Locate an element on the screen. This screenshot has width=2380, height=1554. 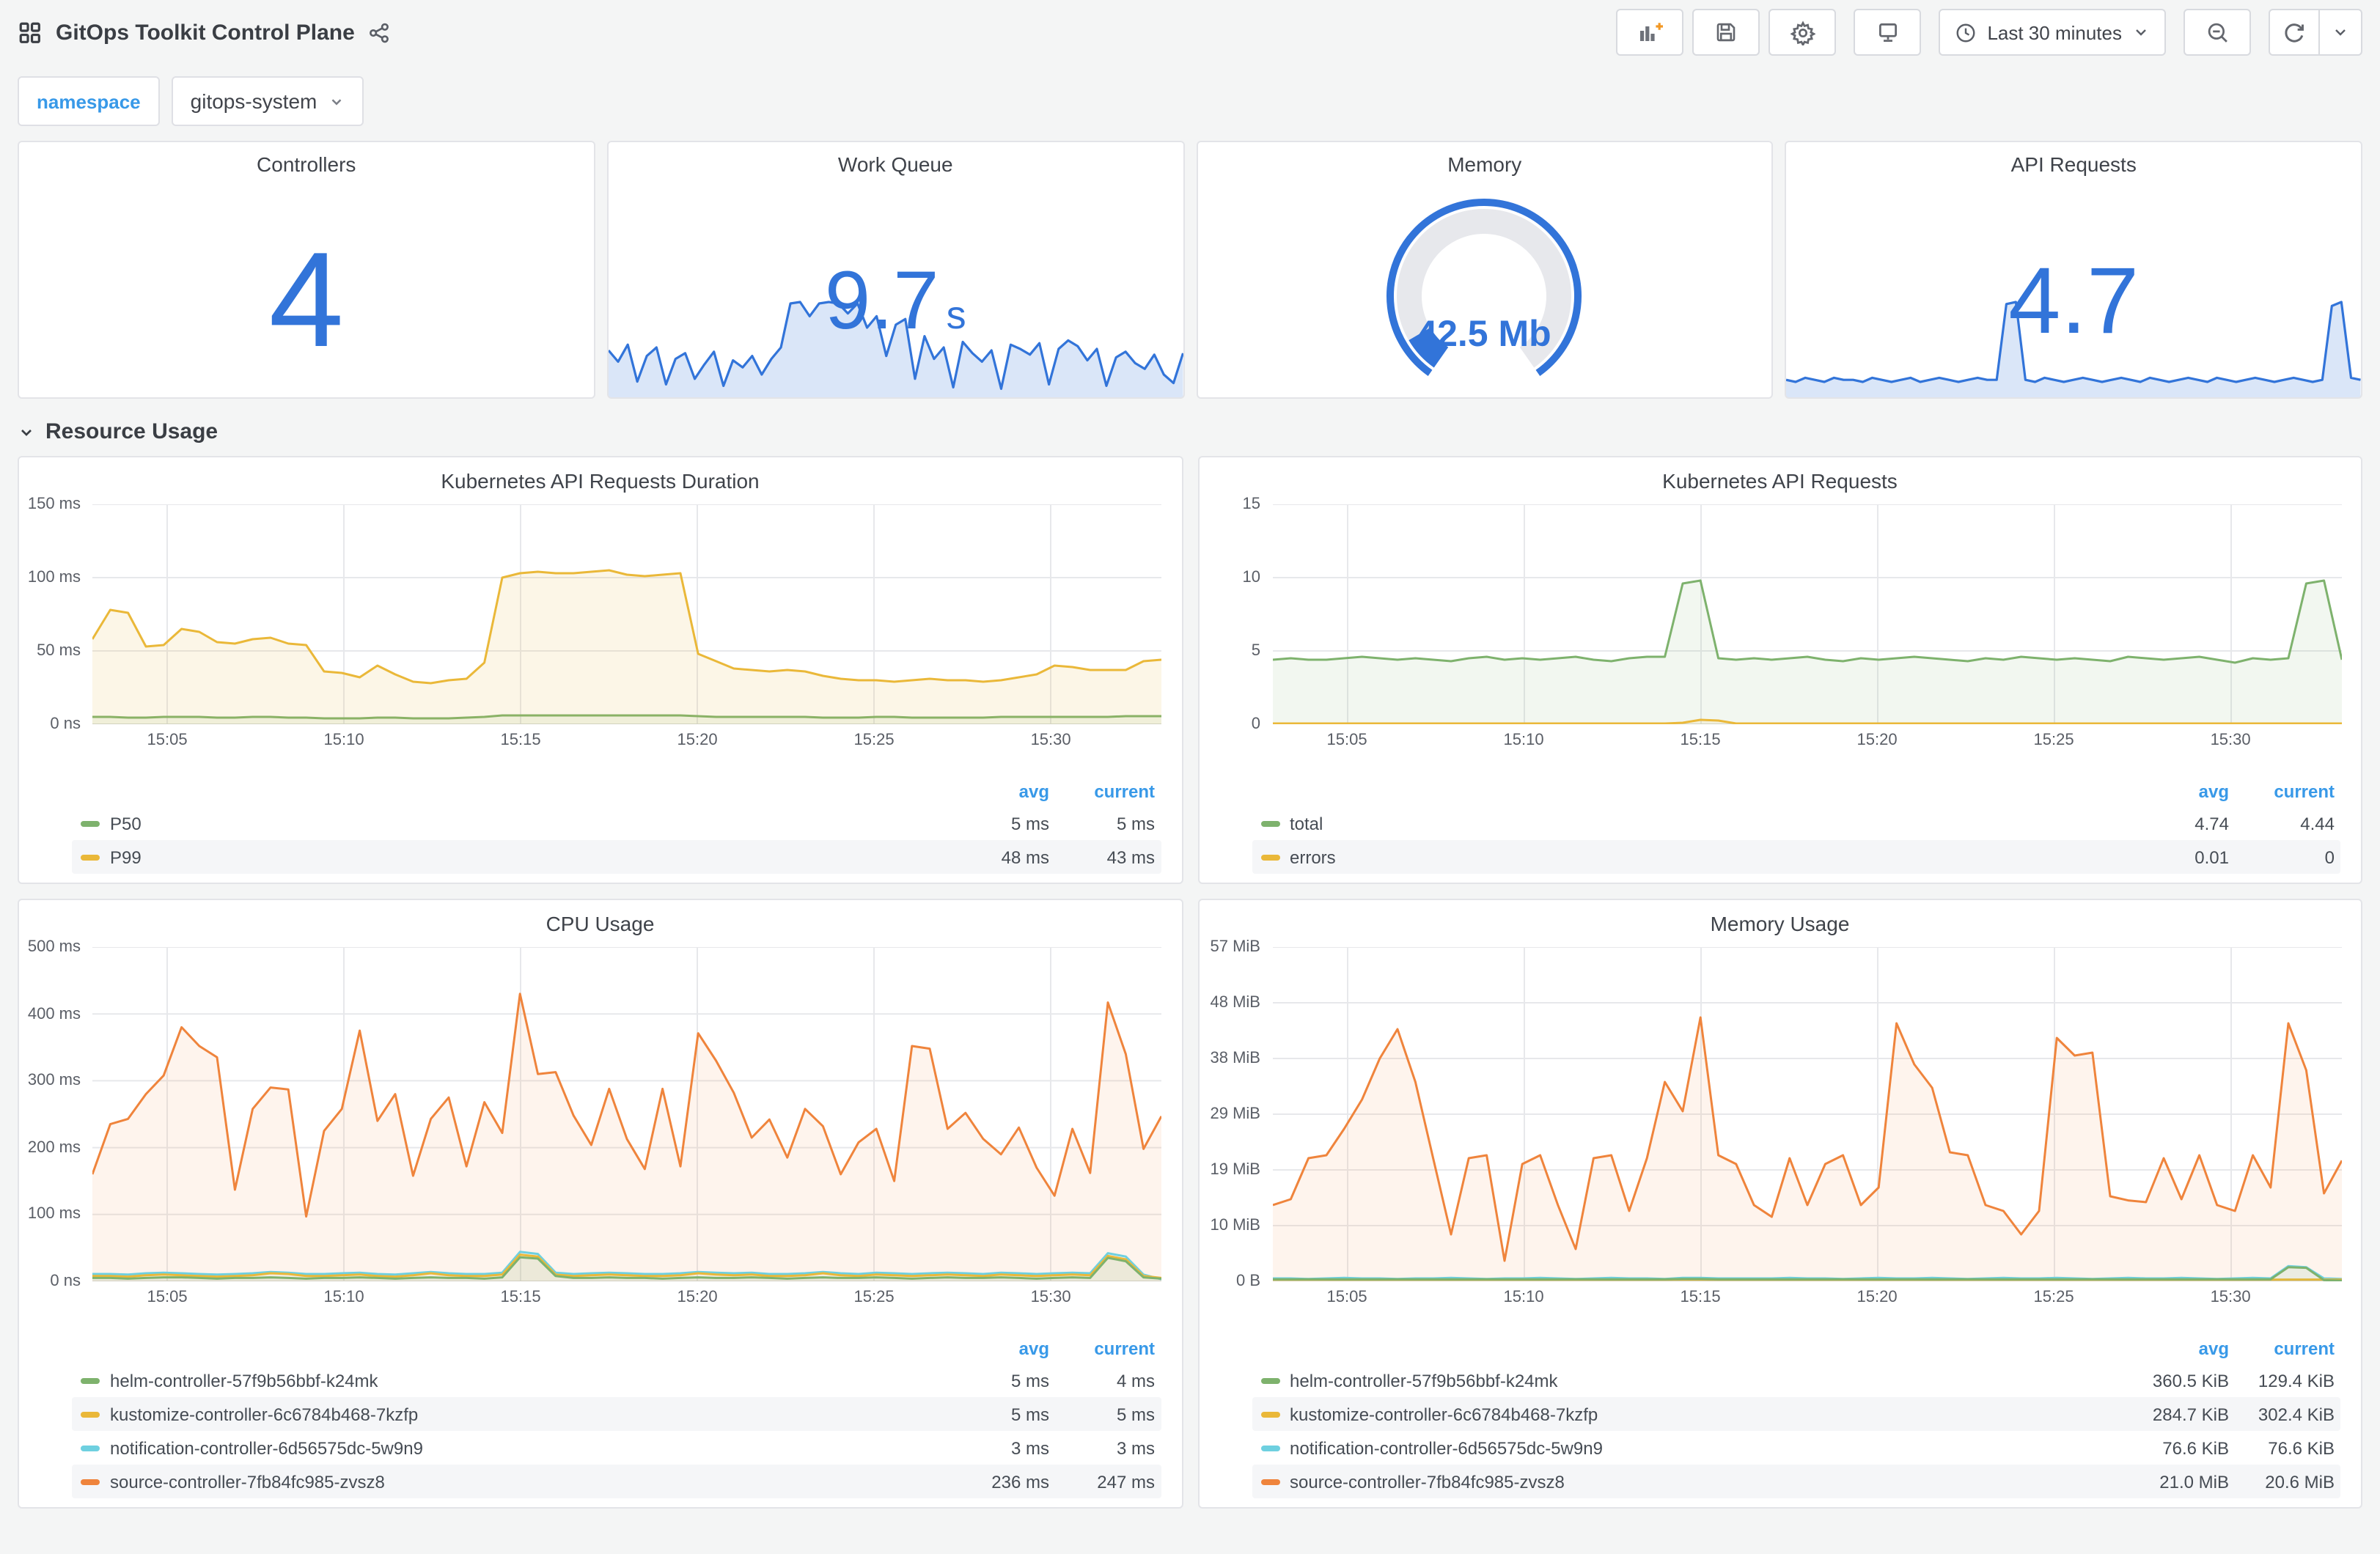
save-dashboard-button is located at coordinates (1726, 32).